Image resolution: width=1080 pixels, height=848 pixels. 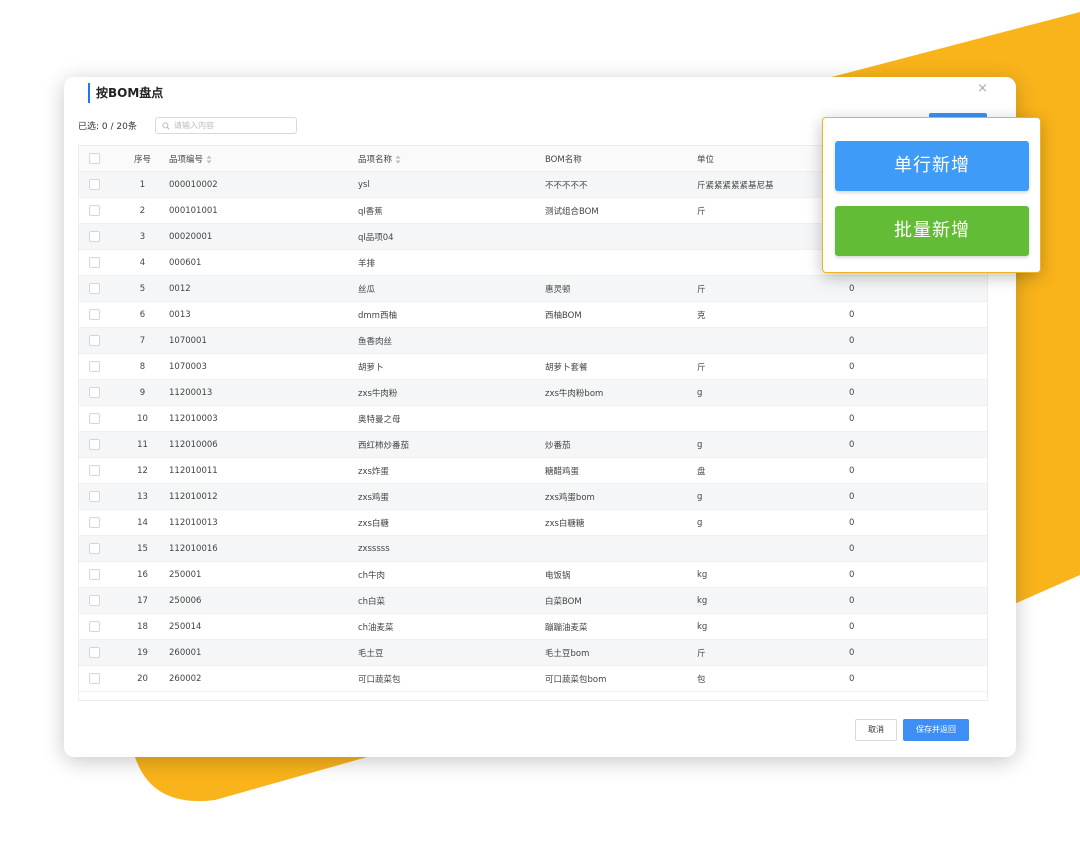 What do you see at coordinates (229, 125) in the screenshot?
I see `search-input` at bounding box center [229, 125].